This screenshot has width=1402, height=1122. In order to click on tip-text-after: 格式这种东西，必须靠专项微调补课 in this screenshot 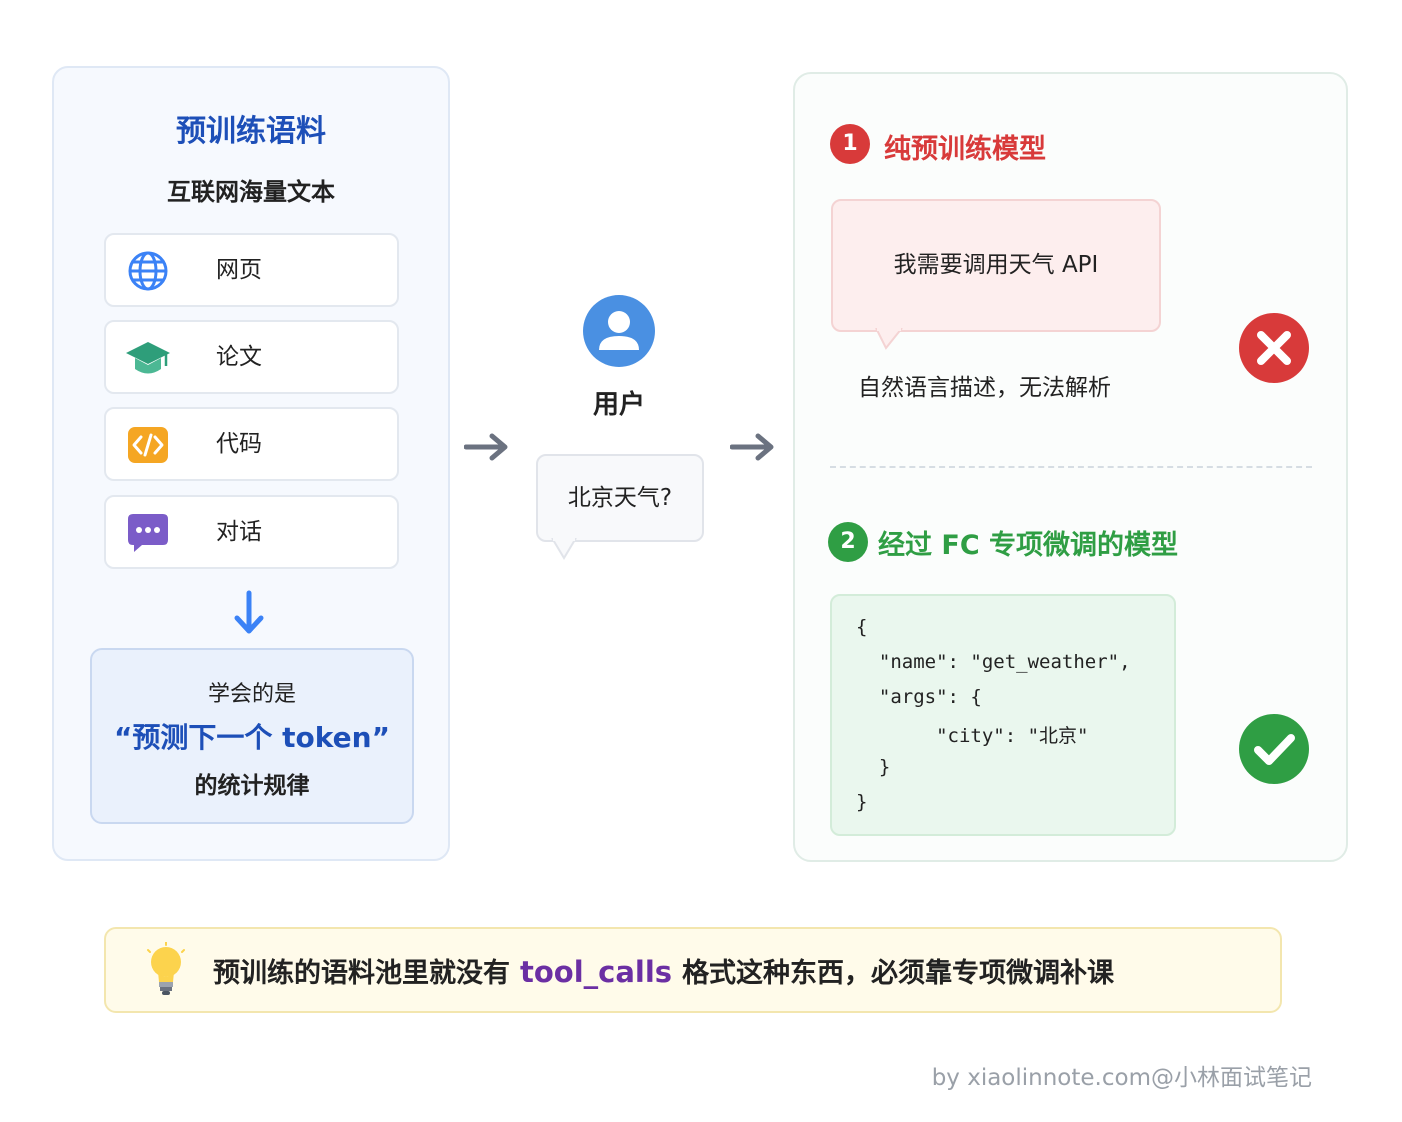, I will do `click(898, 973)`.